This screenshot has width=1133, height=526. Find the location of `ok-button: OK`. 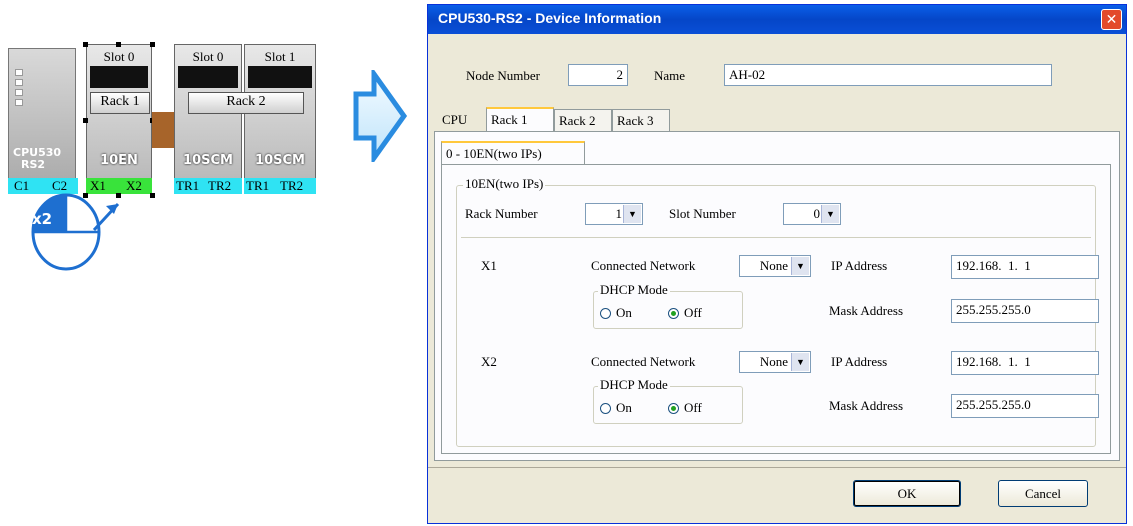

ok-button: OK is located at coordinates (907, 493).